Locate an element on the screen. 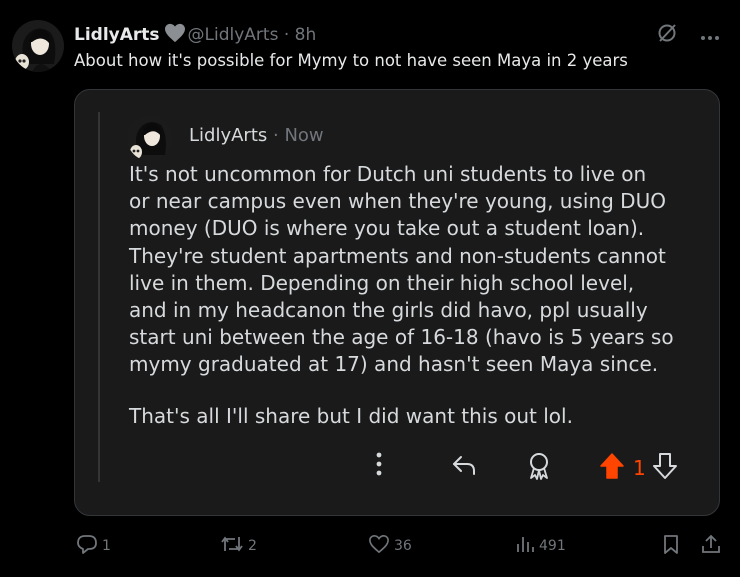  timestamp: 8h is located at coordinates (306, 35).